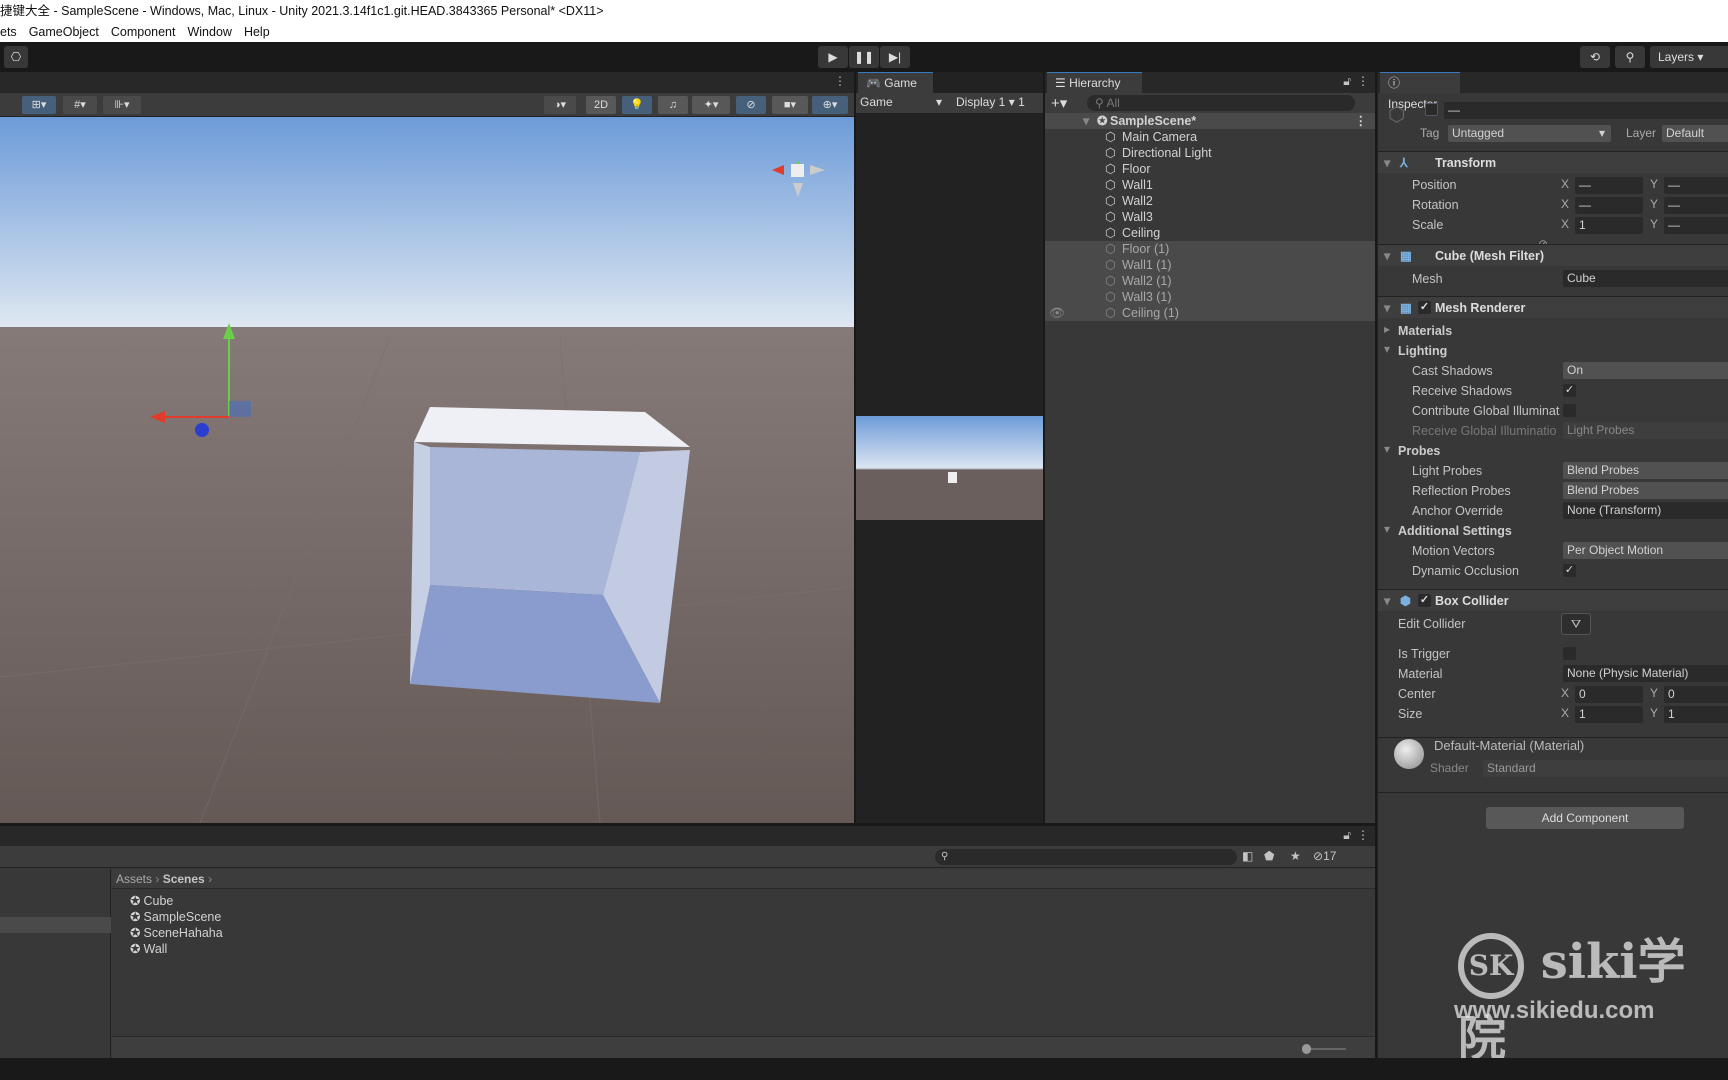  I want to click on breadcrumb-scenes: Scenes, so click(184, 879).